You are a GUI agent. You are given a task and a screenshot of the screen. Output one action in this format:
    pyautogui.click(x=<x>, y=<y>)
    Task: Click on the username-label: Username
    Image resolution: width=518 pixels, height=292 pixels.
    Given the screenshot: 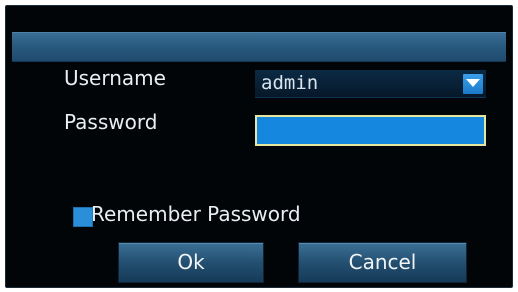 What is the action you would take?
    pyautogui.click(x=115, y=78)
    